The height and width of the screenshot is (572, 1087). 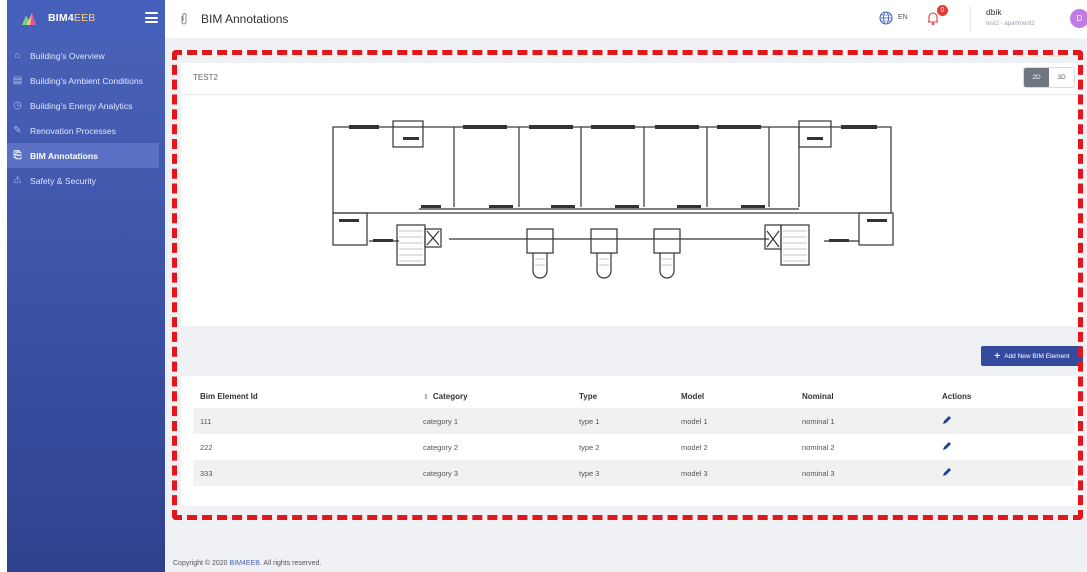 What do you see at coordinates (1078, 18) in the screenshot?
I see `avatar: D` at bounding box center [1078, 18].